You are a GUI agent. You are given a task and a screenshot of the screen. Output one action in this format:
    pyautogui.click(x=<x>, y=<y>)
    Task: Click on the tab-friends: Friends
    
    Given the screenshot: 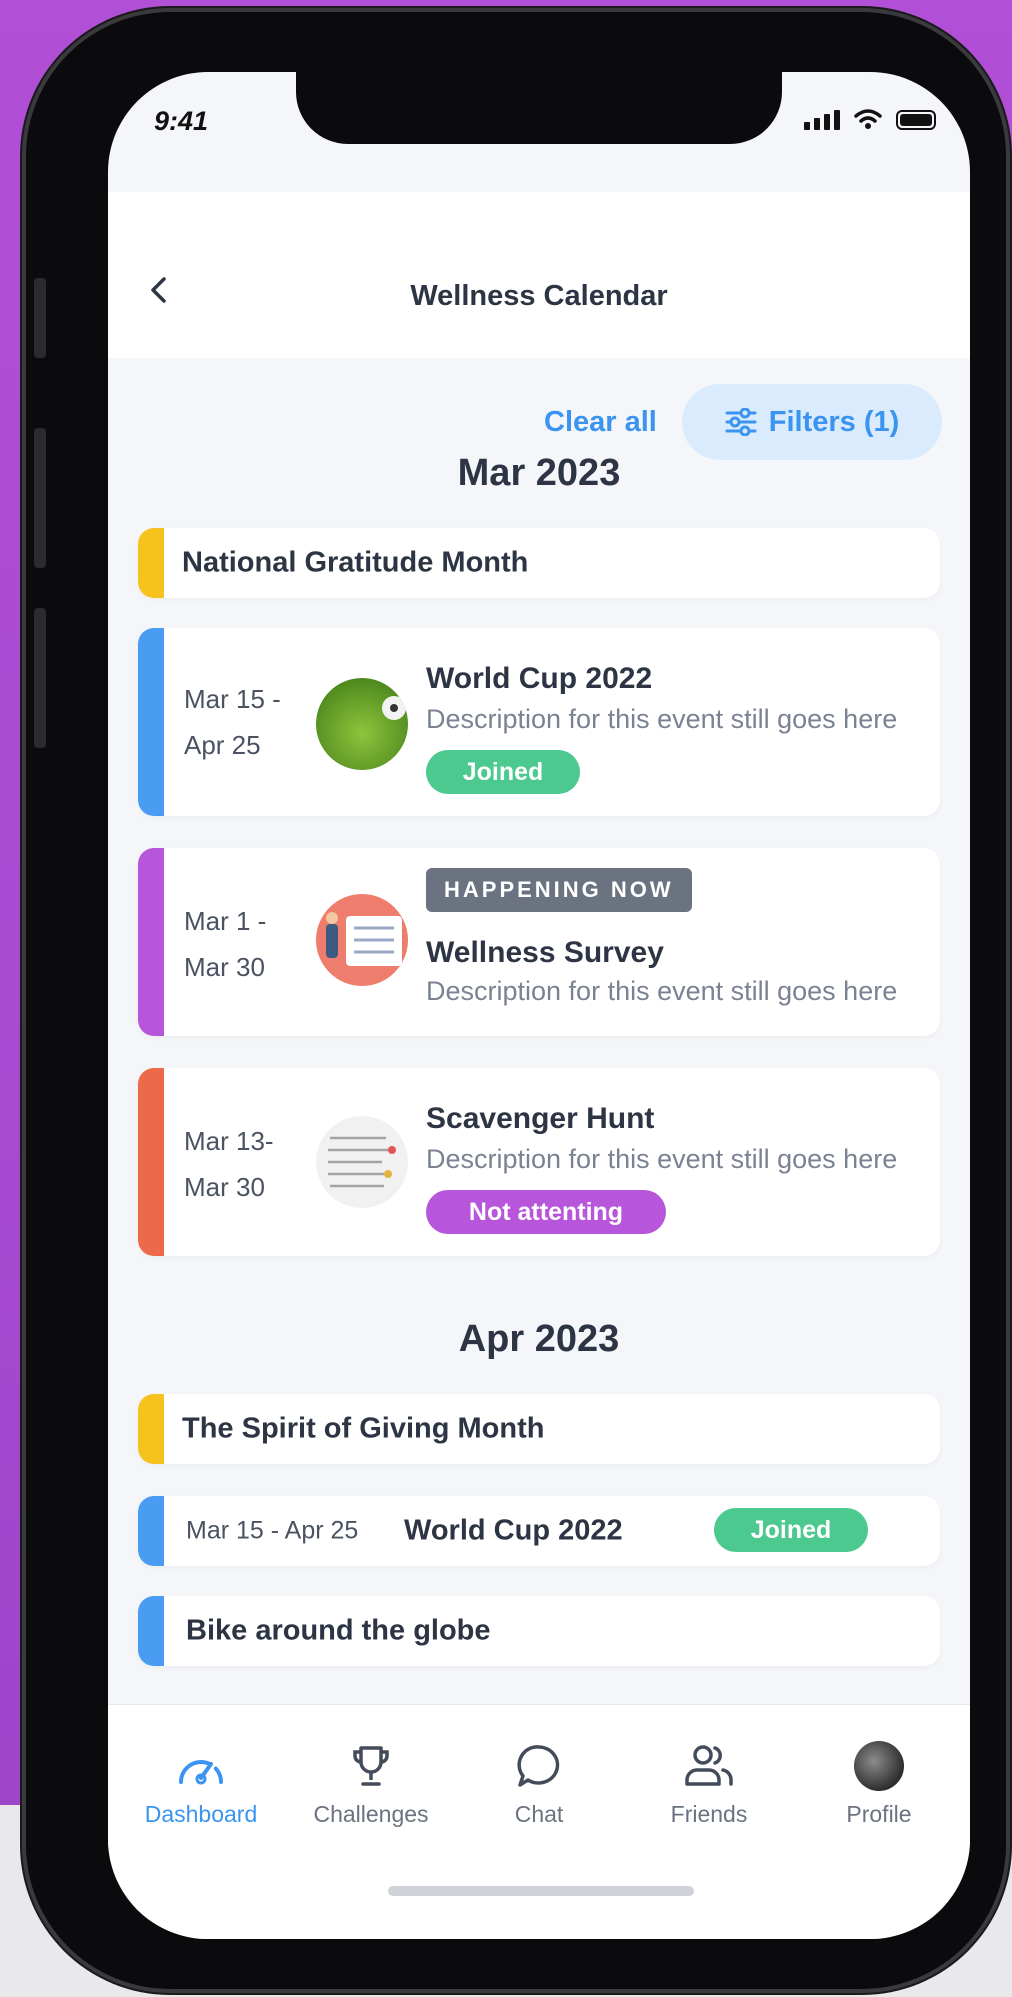 What is the action you would take?
    pyautogui.click(x=709, y=1784)
    